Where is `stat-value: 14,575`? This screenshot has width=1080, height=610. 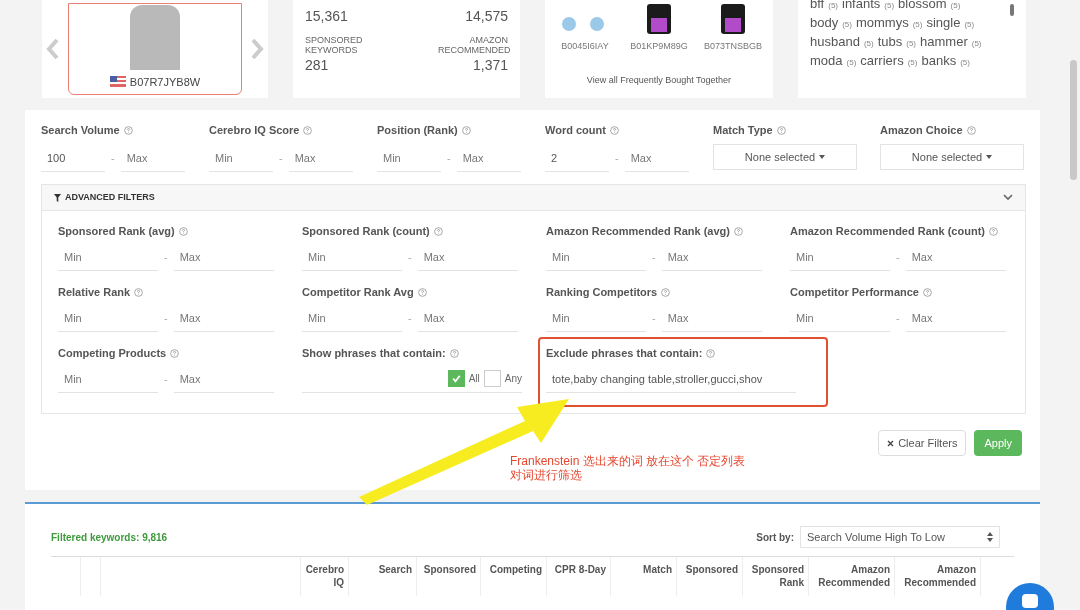
stat-value: 14,575 is located at coordinates (486, 16).